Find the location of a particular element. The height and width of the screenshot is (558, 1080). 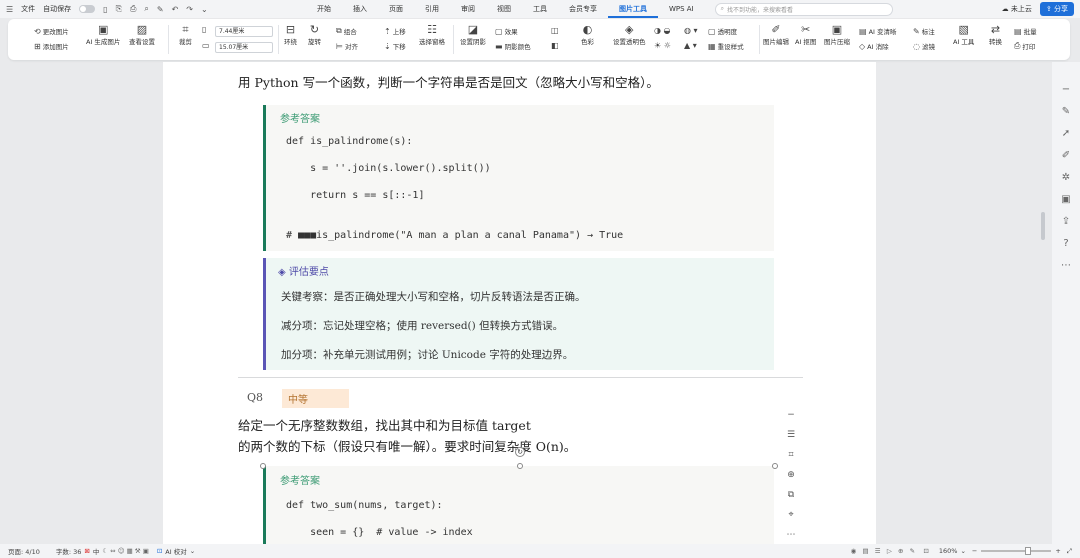

autosave-toggle is located at coordinates (87, 9).